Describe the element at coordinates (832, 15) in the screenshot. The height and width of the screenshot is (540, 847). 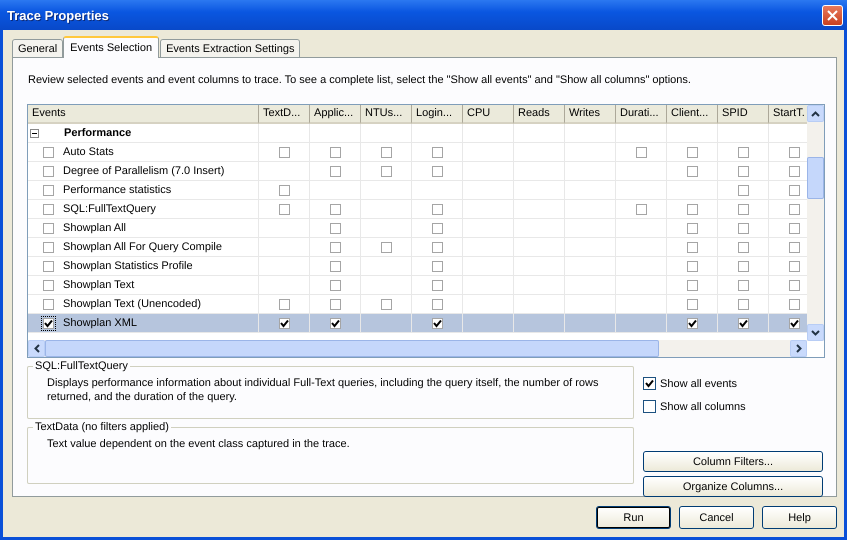
I see `close-button` at that location.